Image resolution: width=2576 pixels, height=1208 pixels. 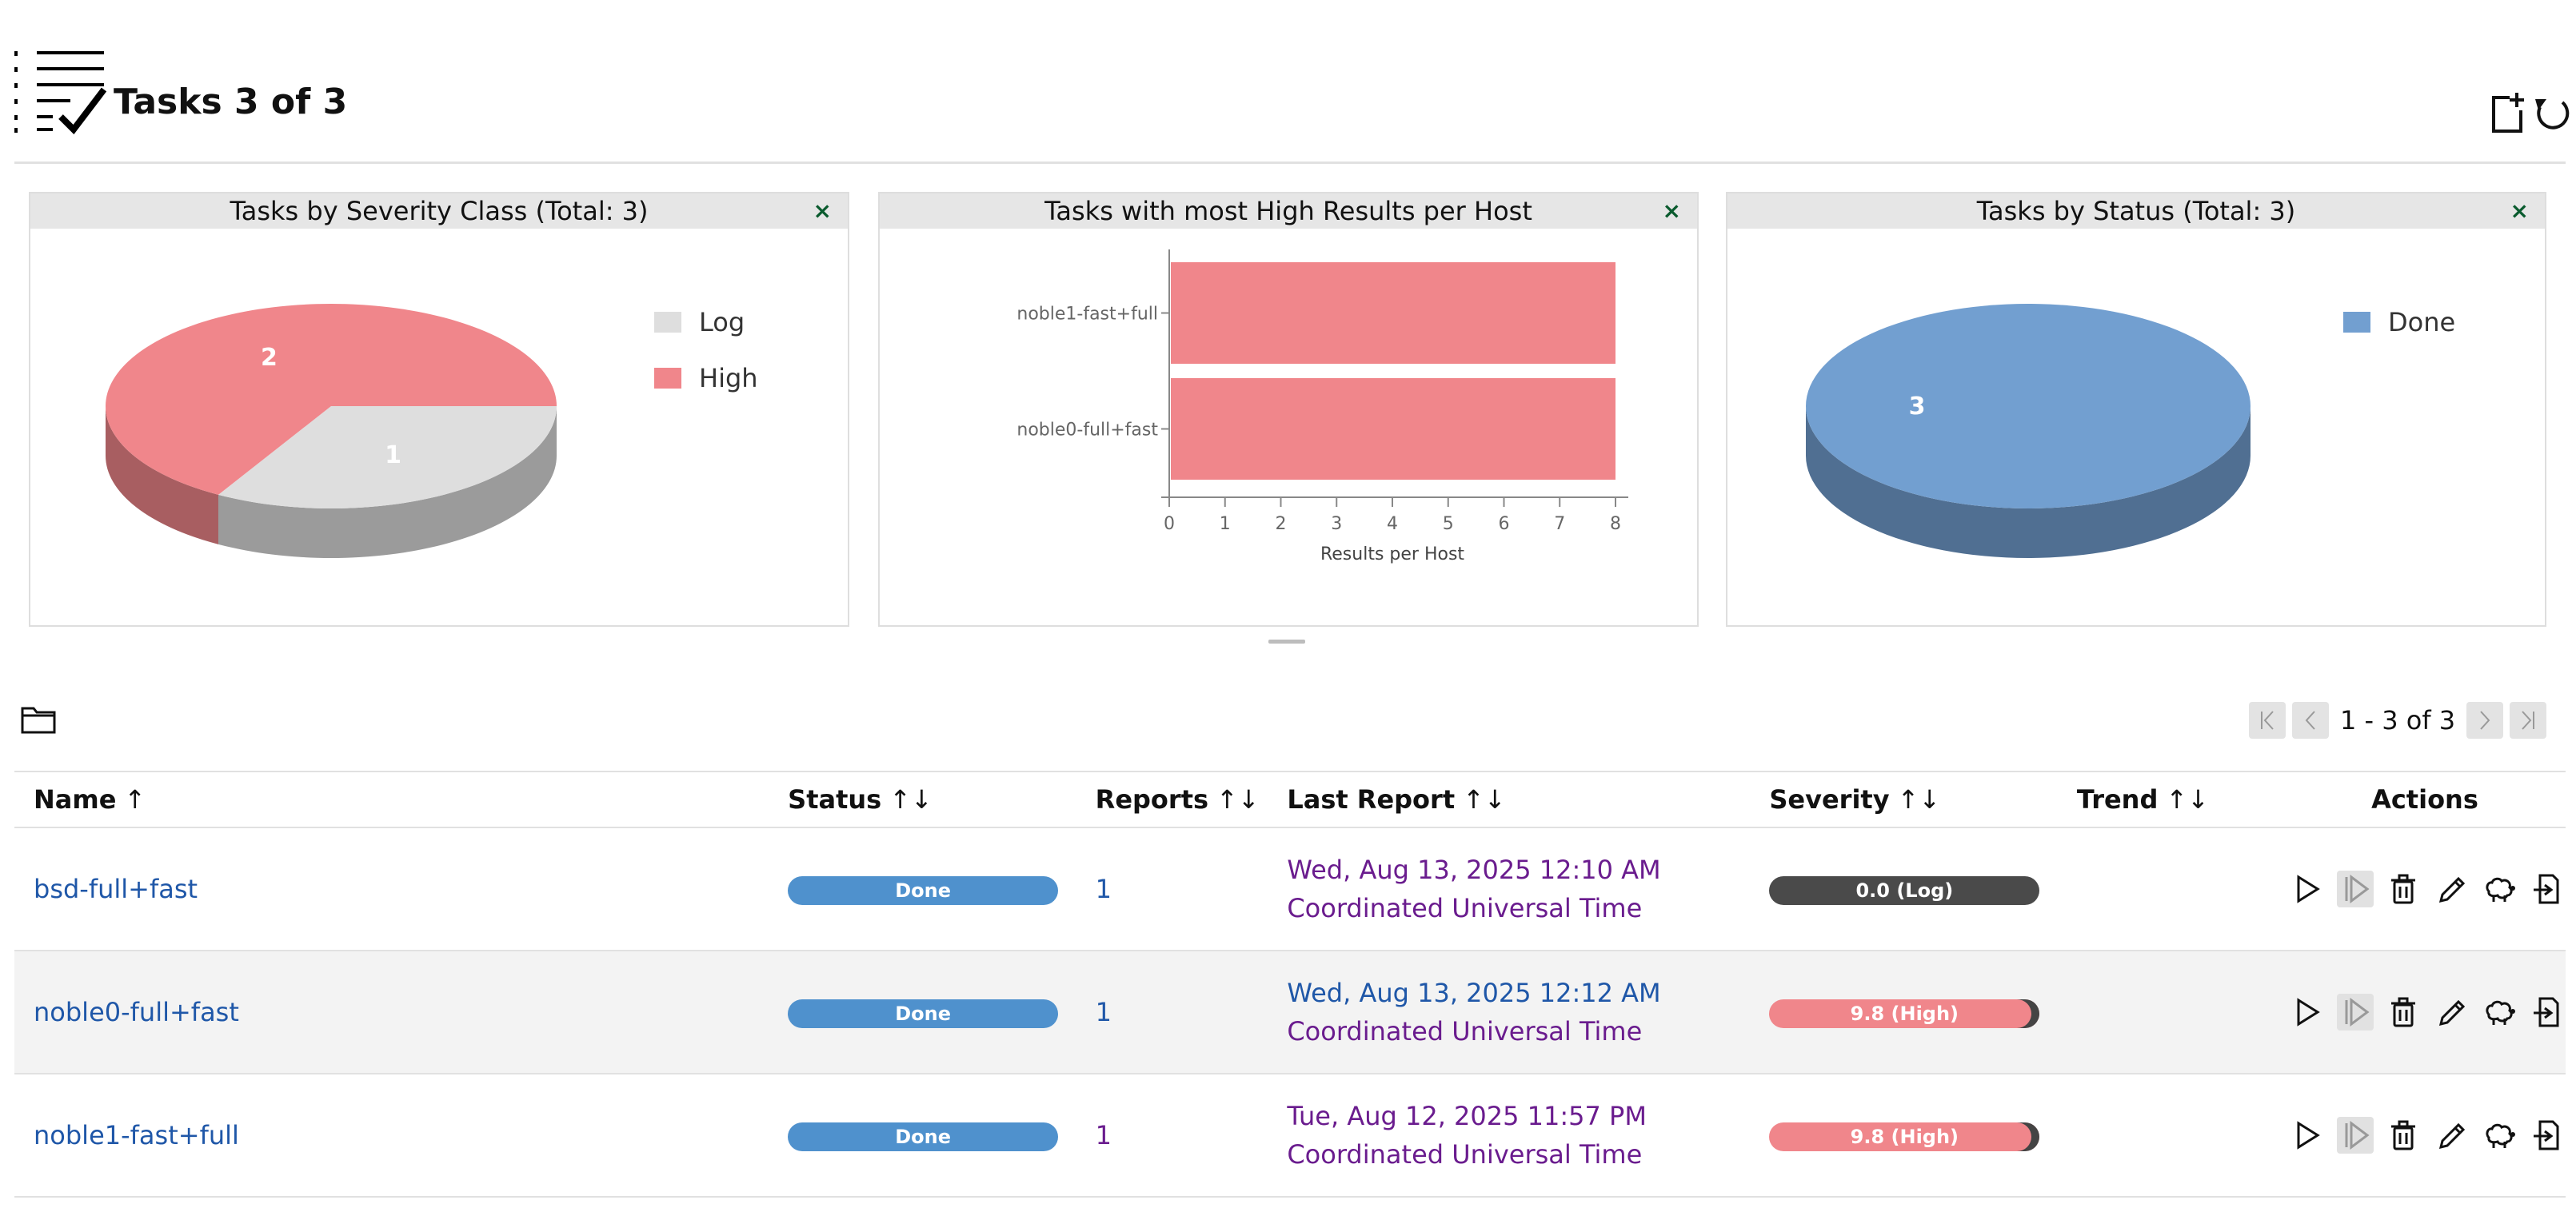 What do you see at coordinates (835, 799) in the screenshot?
I see `column-label: Status` at bounding box center [835, 799].